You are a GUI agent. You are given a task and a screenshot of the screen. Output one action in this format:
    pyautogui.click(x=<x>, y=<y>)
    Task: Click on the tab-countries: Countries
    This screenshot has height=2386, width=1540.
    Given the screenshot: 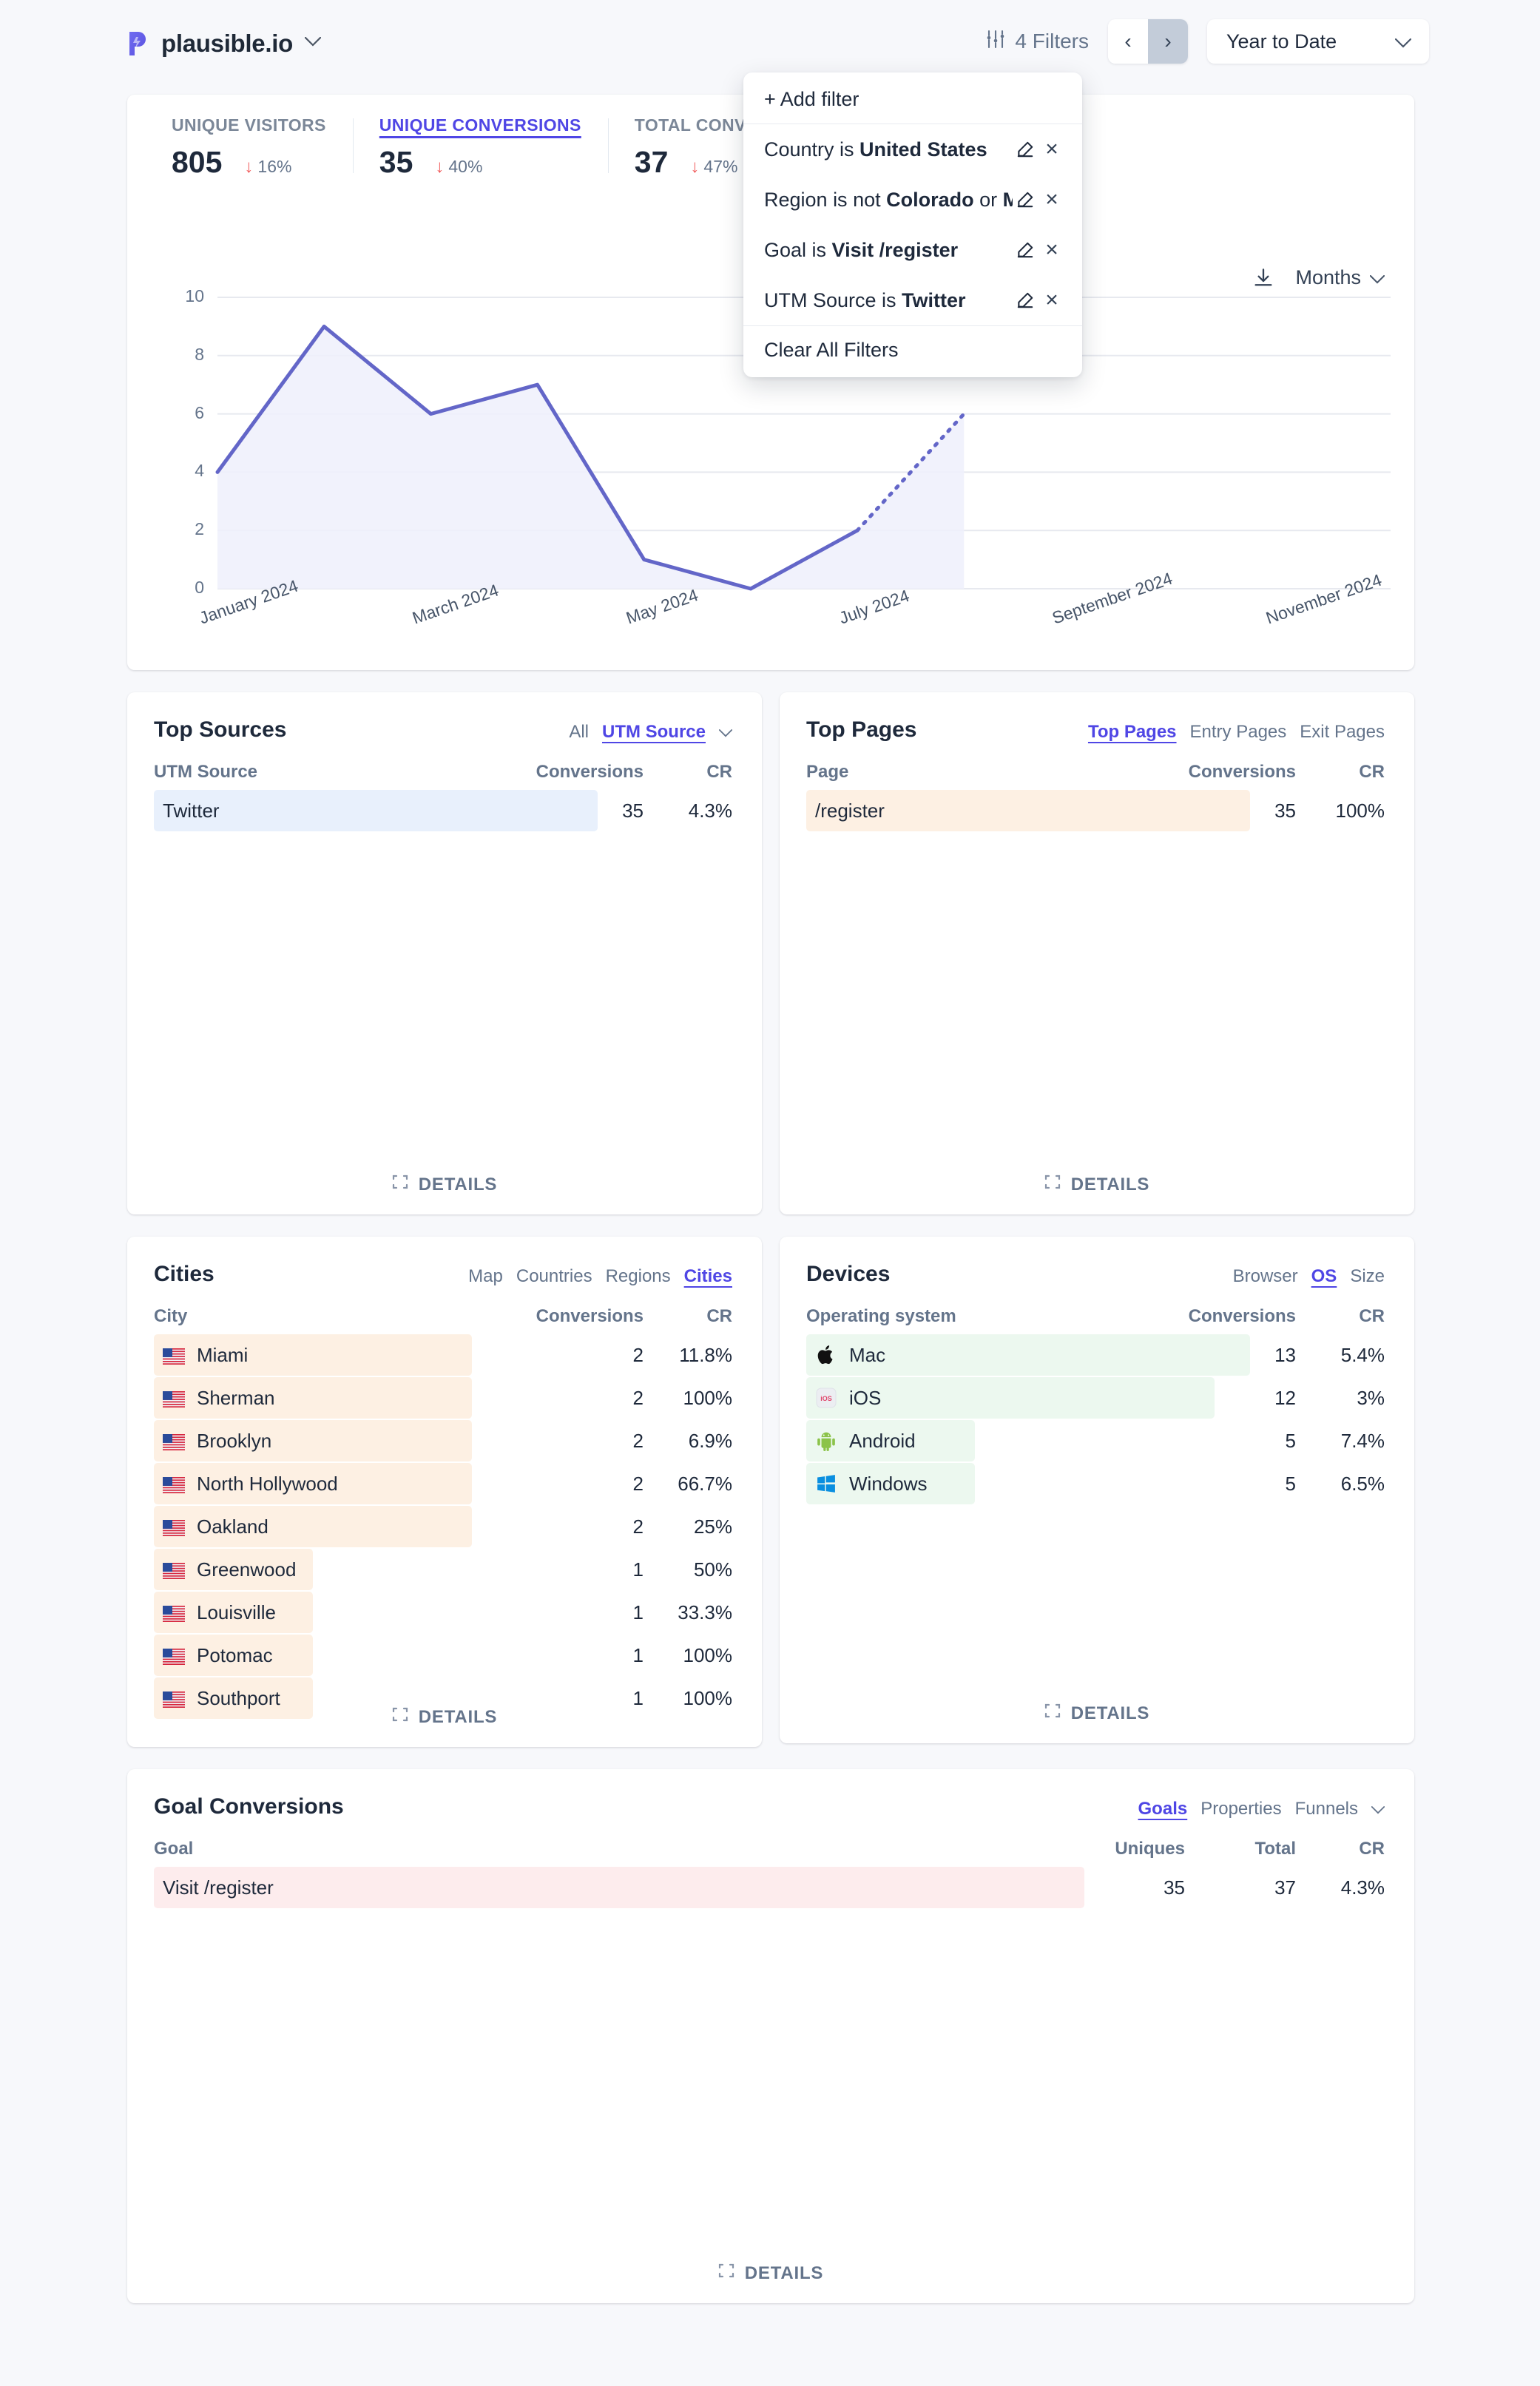 What is the action you would take?
    pyautogui.click(x=554, y=1276)
    